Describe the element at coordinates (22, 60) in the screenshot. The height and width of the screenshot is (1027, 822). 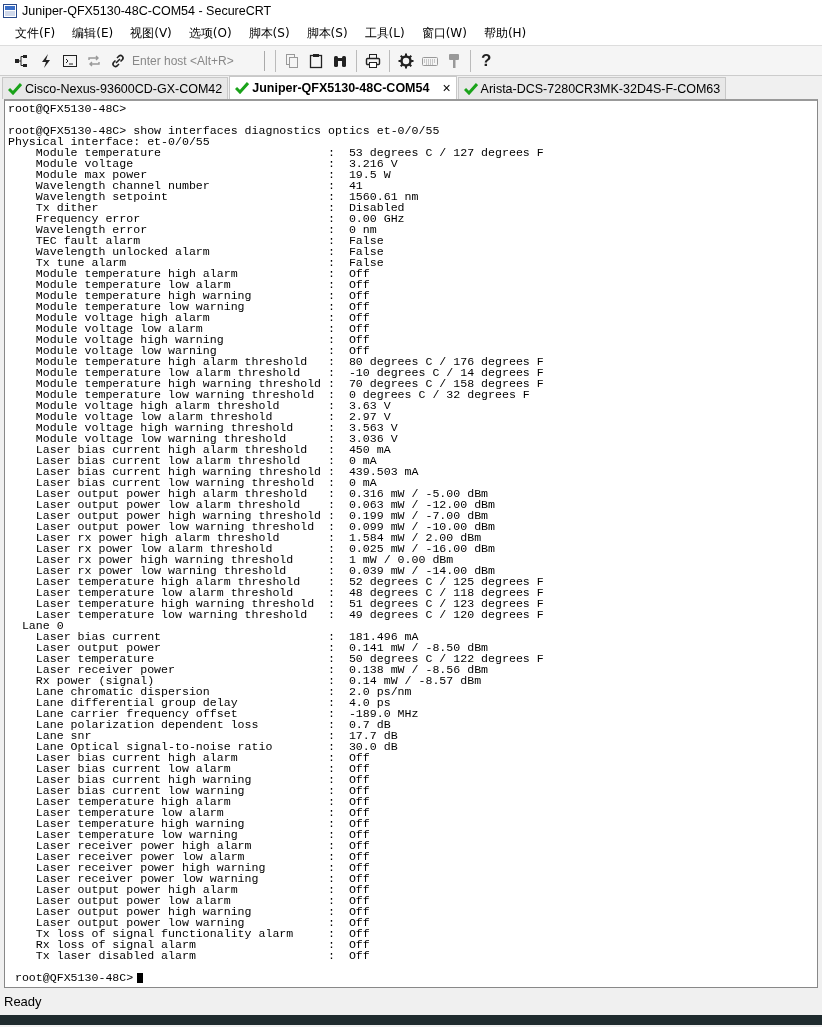
I see `connect-tree-icon` at that location.